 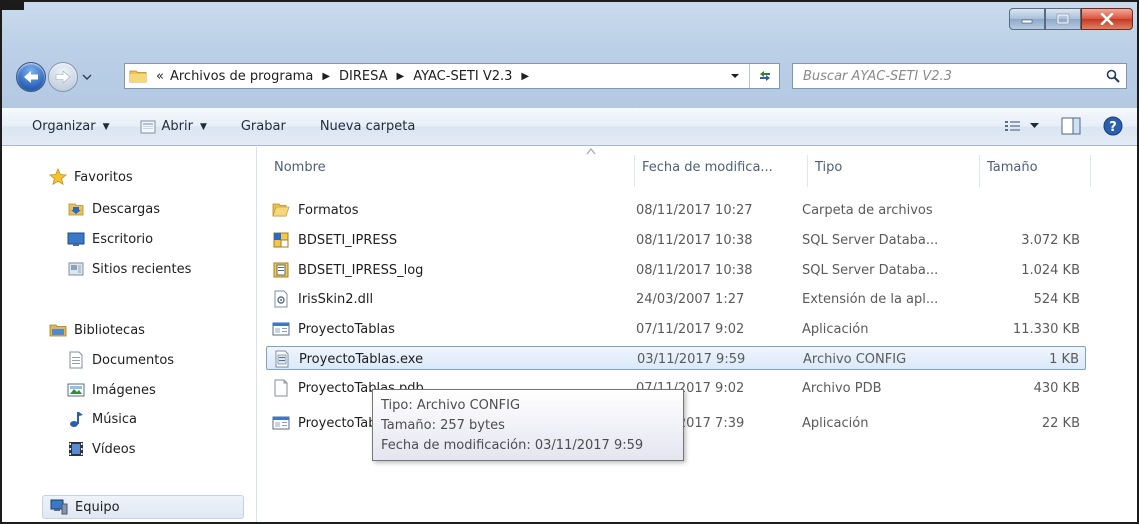 I want to click on column-header-type: Tipo, so click(x=828, y=167).